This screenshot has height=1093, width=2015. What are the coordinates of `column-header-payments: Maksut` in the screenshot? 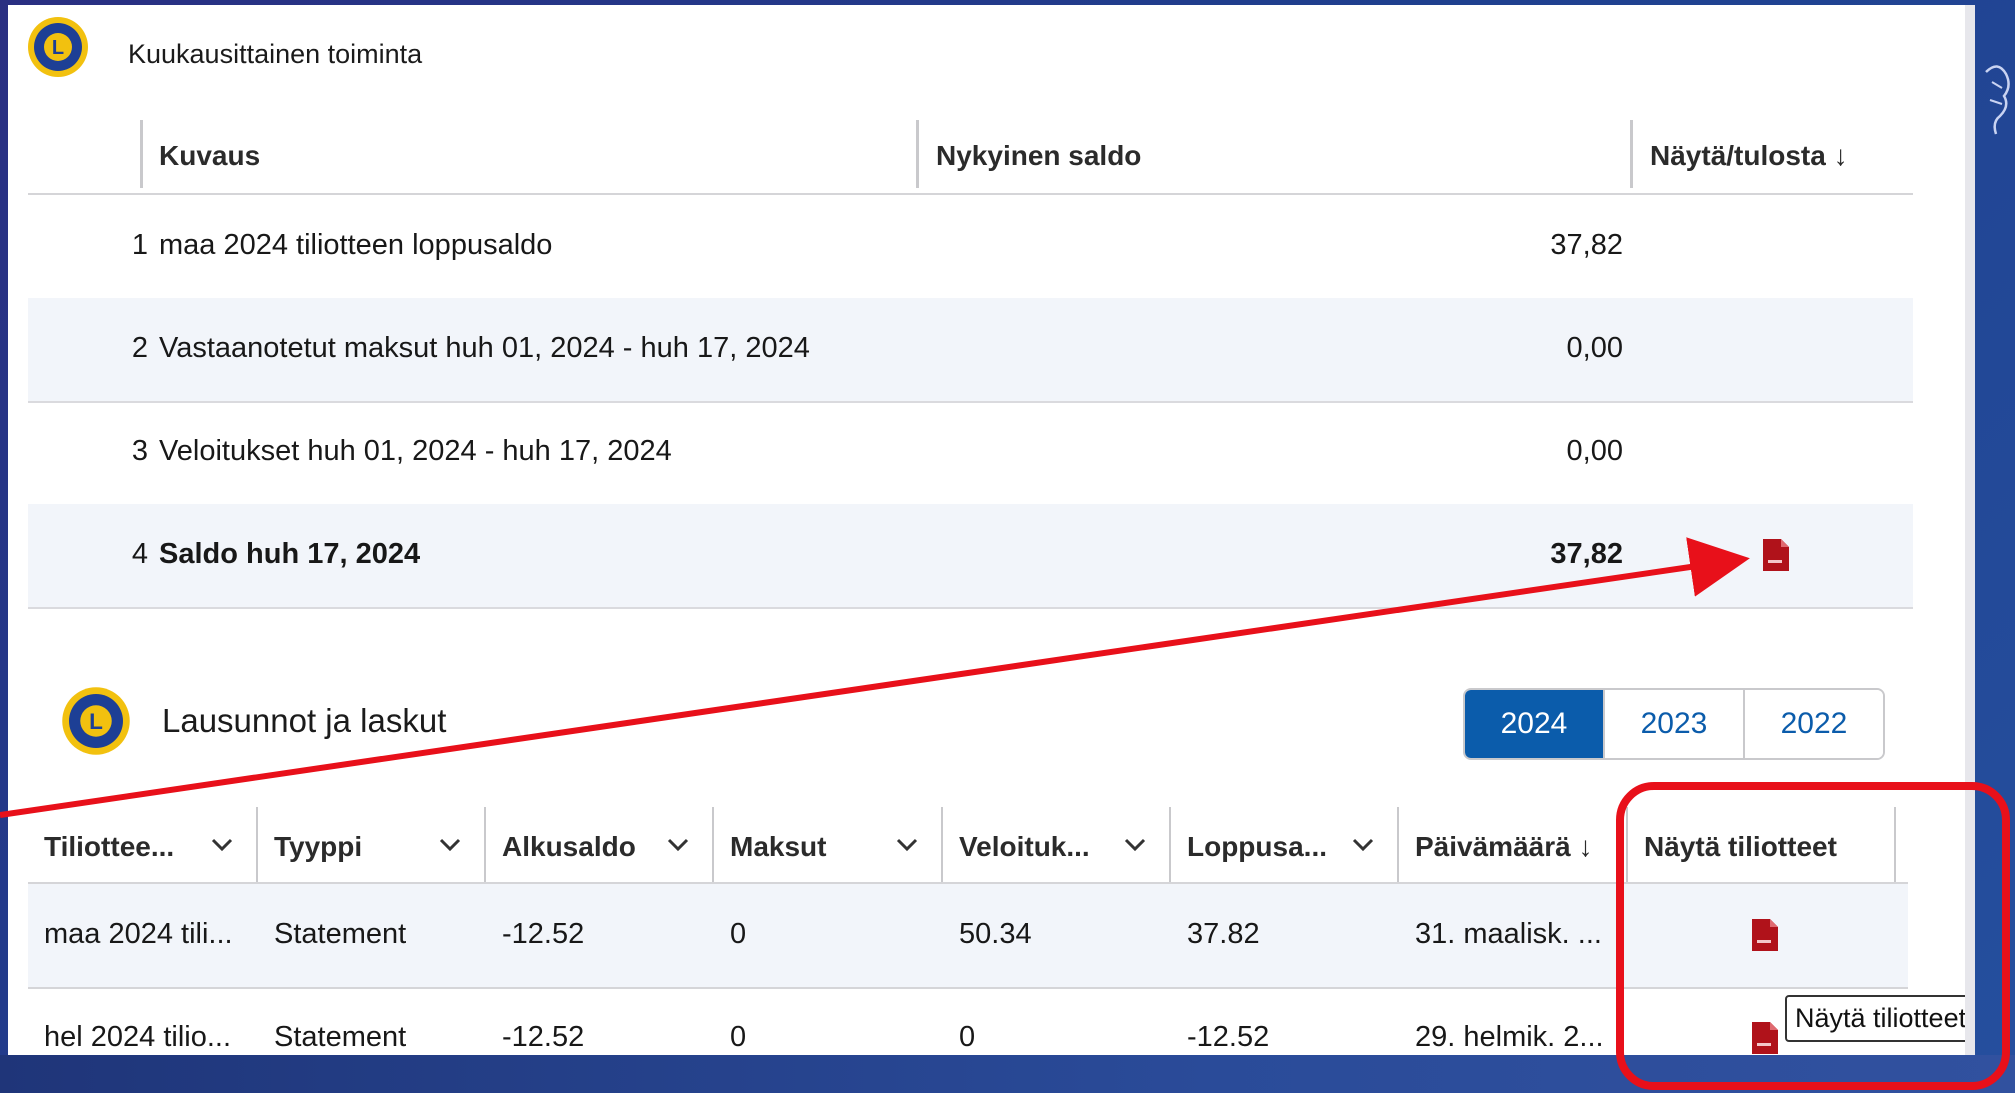 It's located at (828, 844).